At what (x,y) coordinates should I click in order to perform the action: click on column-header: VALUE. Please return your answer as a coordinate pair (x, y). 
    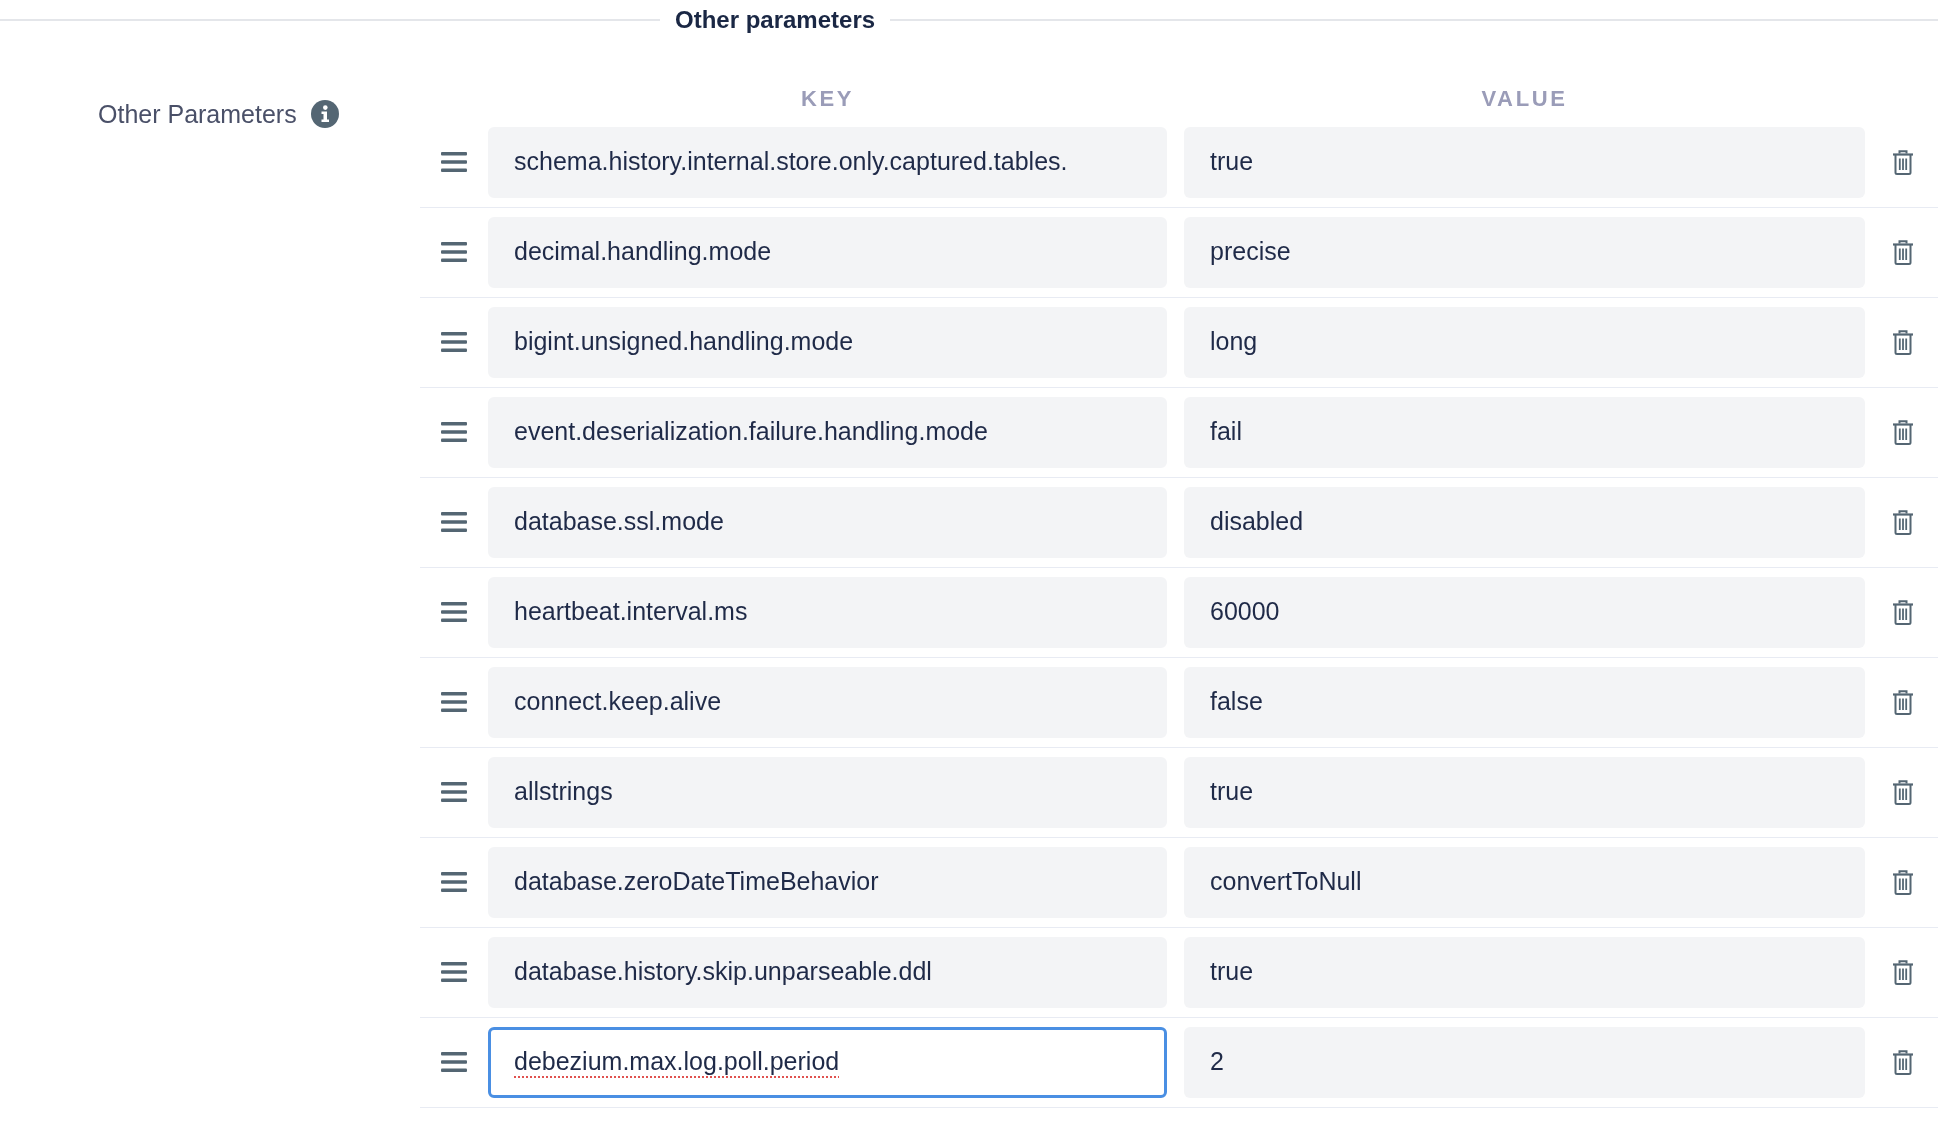
    Looking at the image, I should click on (1524, 99).